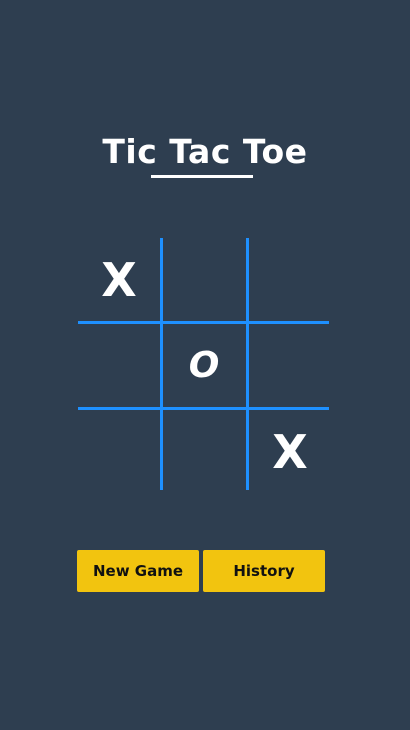 The width and height of the screenshot is (410, 730). What do you see at coordinates (202, 176) in the screenshot?
I see `title-underline` at bounding box center [202, 176].